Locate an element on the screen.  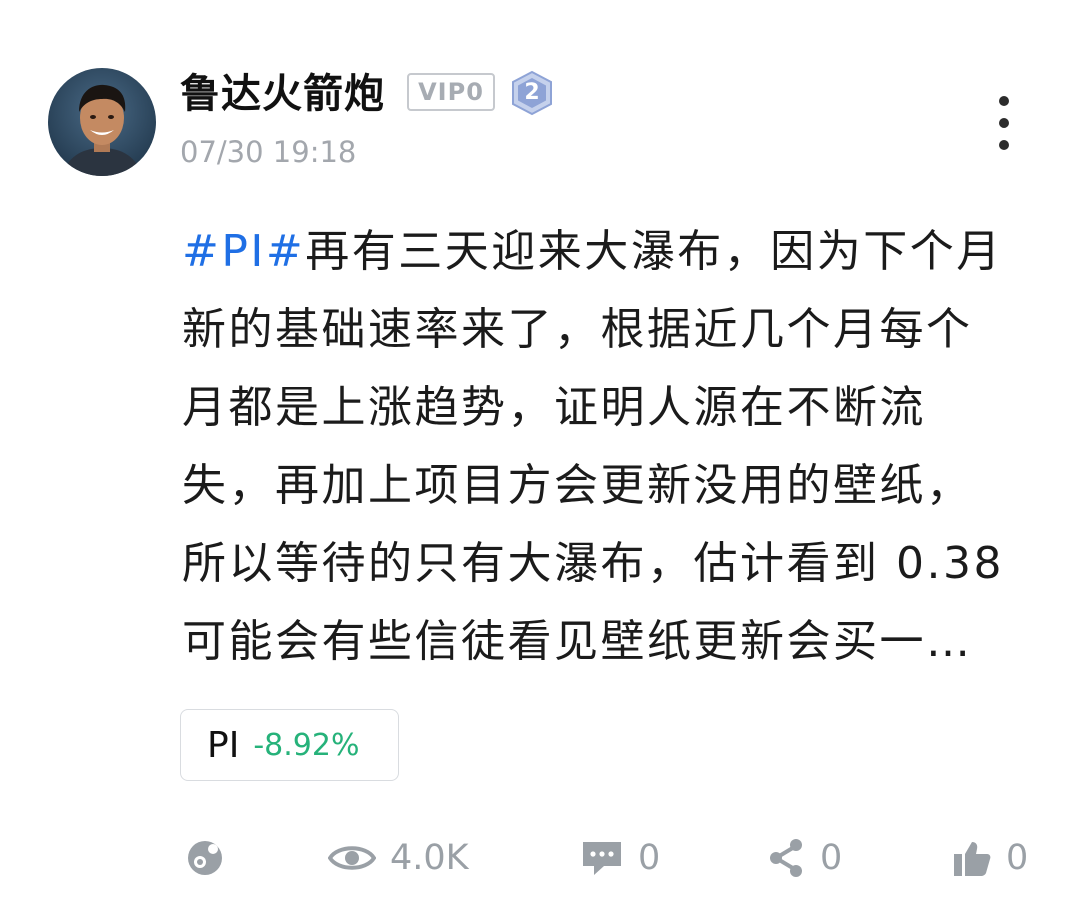
comment-button: 0 is located at coordinates (620, 858).